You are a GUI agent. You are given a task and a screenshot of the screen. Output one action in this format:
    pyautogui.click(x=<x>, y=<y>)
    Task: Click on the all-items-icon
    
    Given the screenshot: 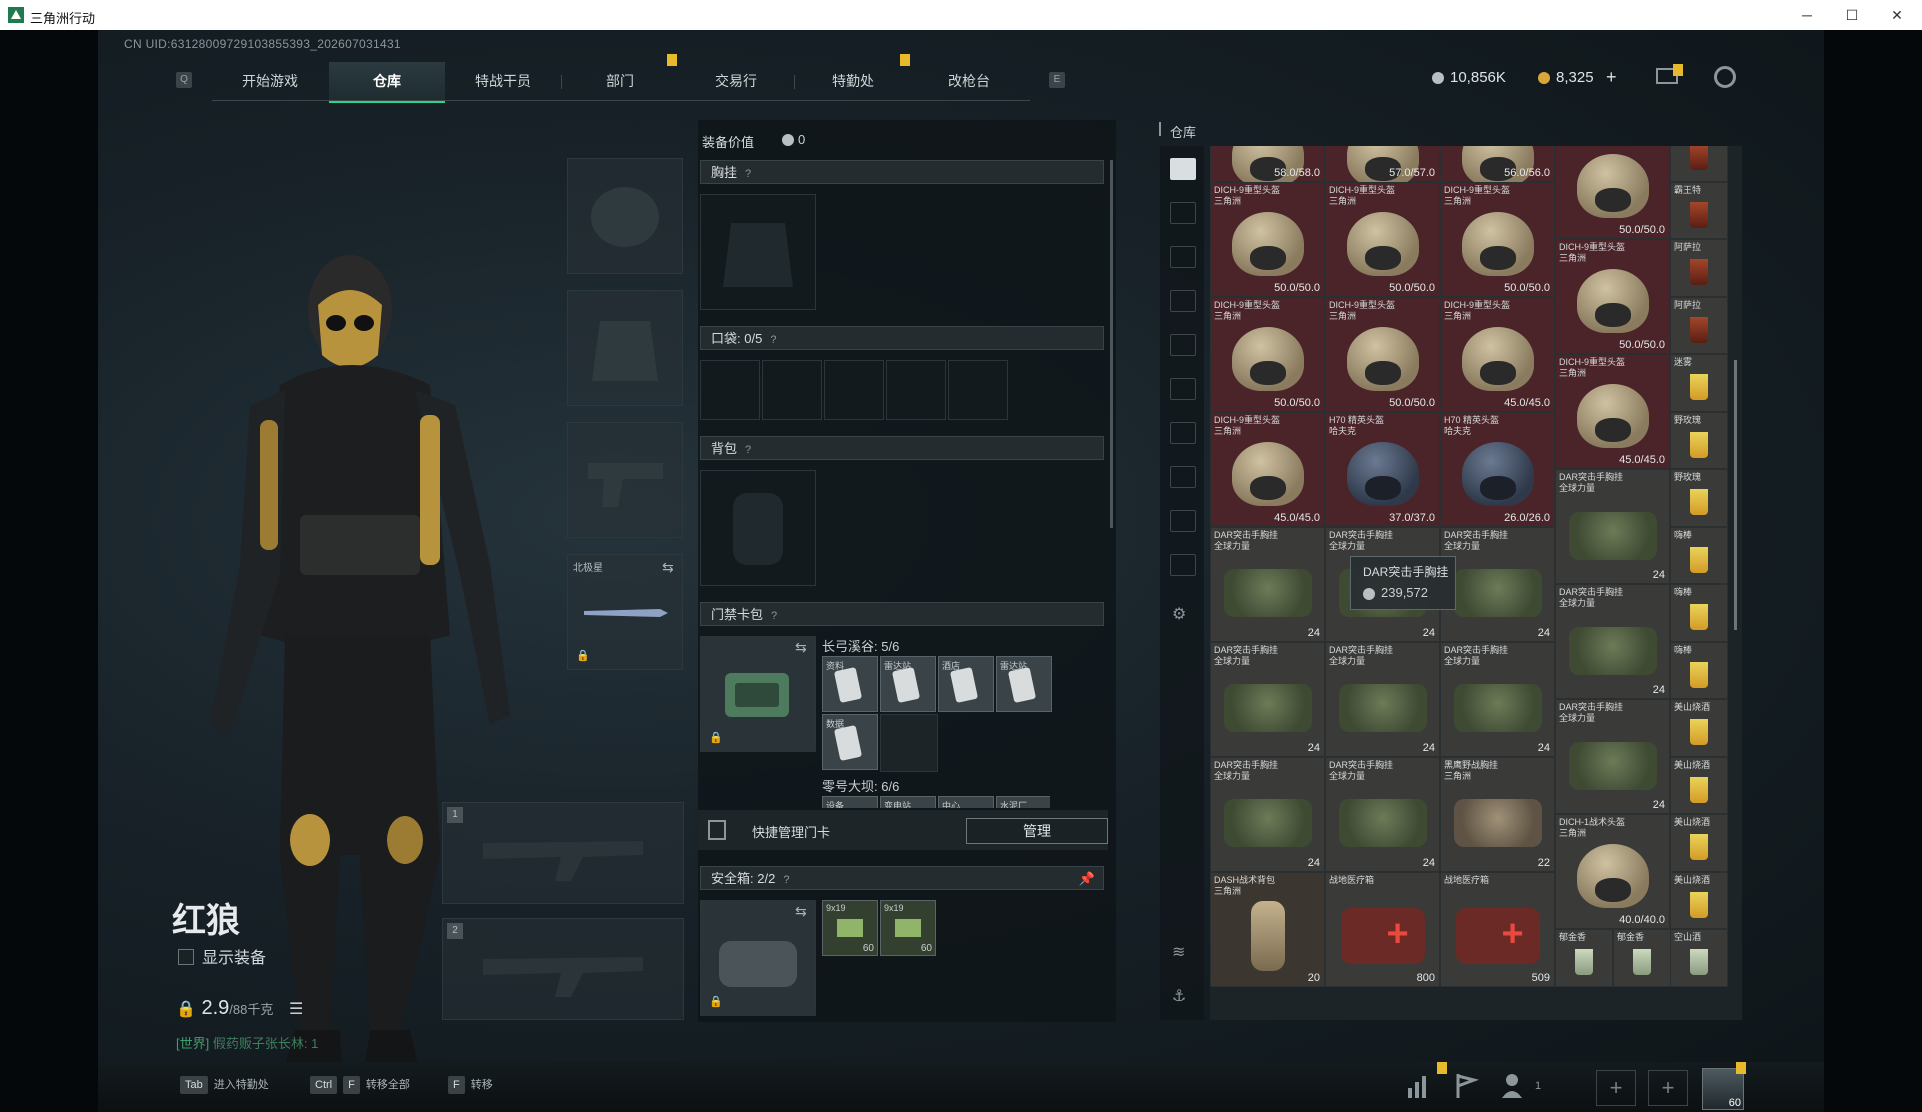 What is the action you would take?
    pyautogui.click(x=1183, y=169)
    